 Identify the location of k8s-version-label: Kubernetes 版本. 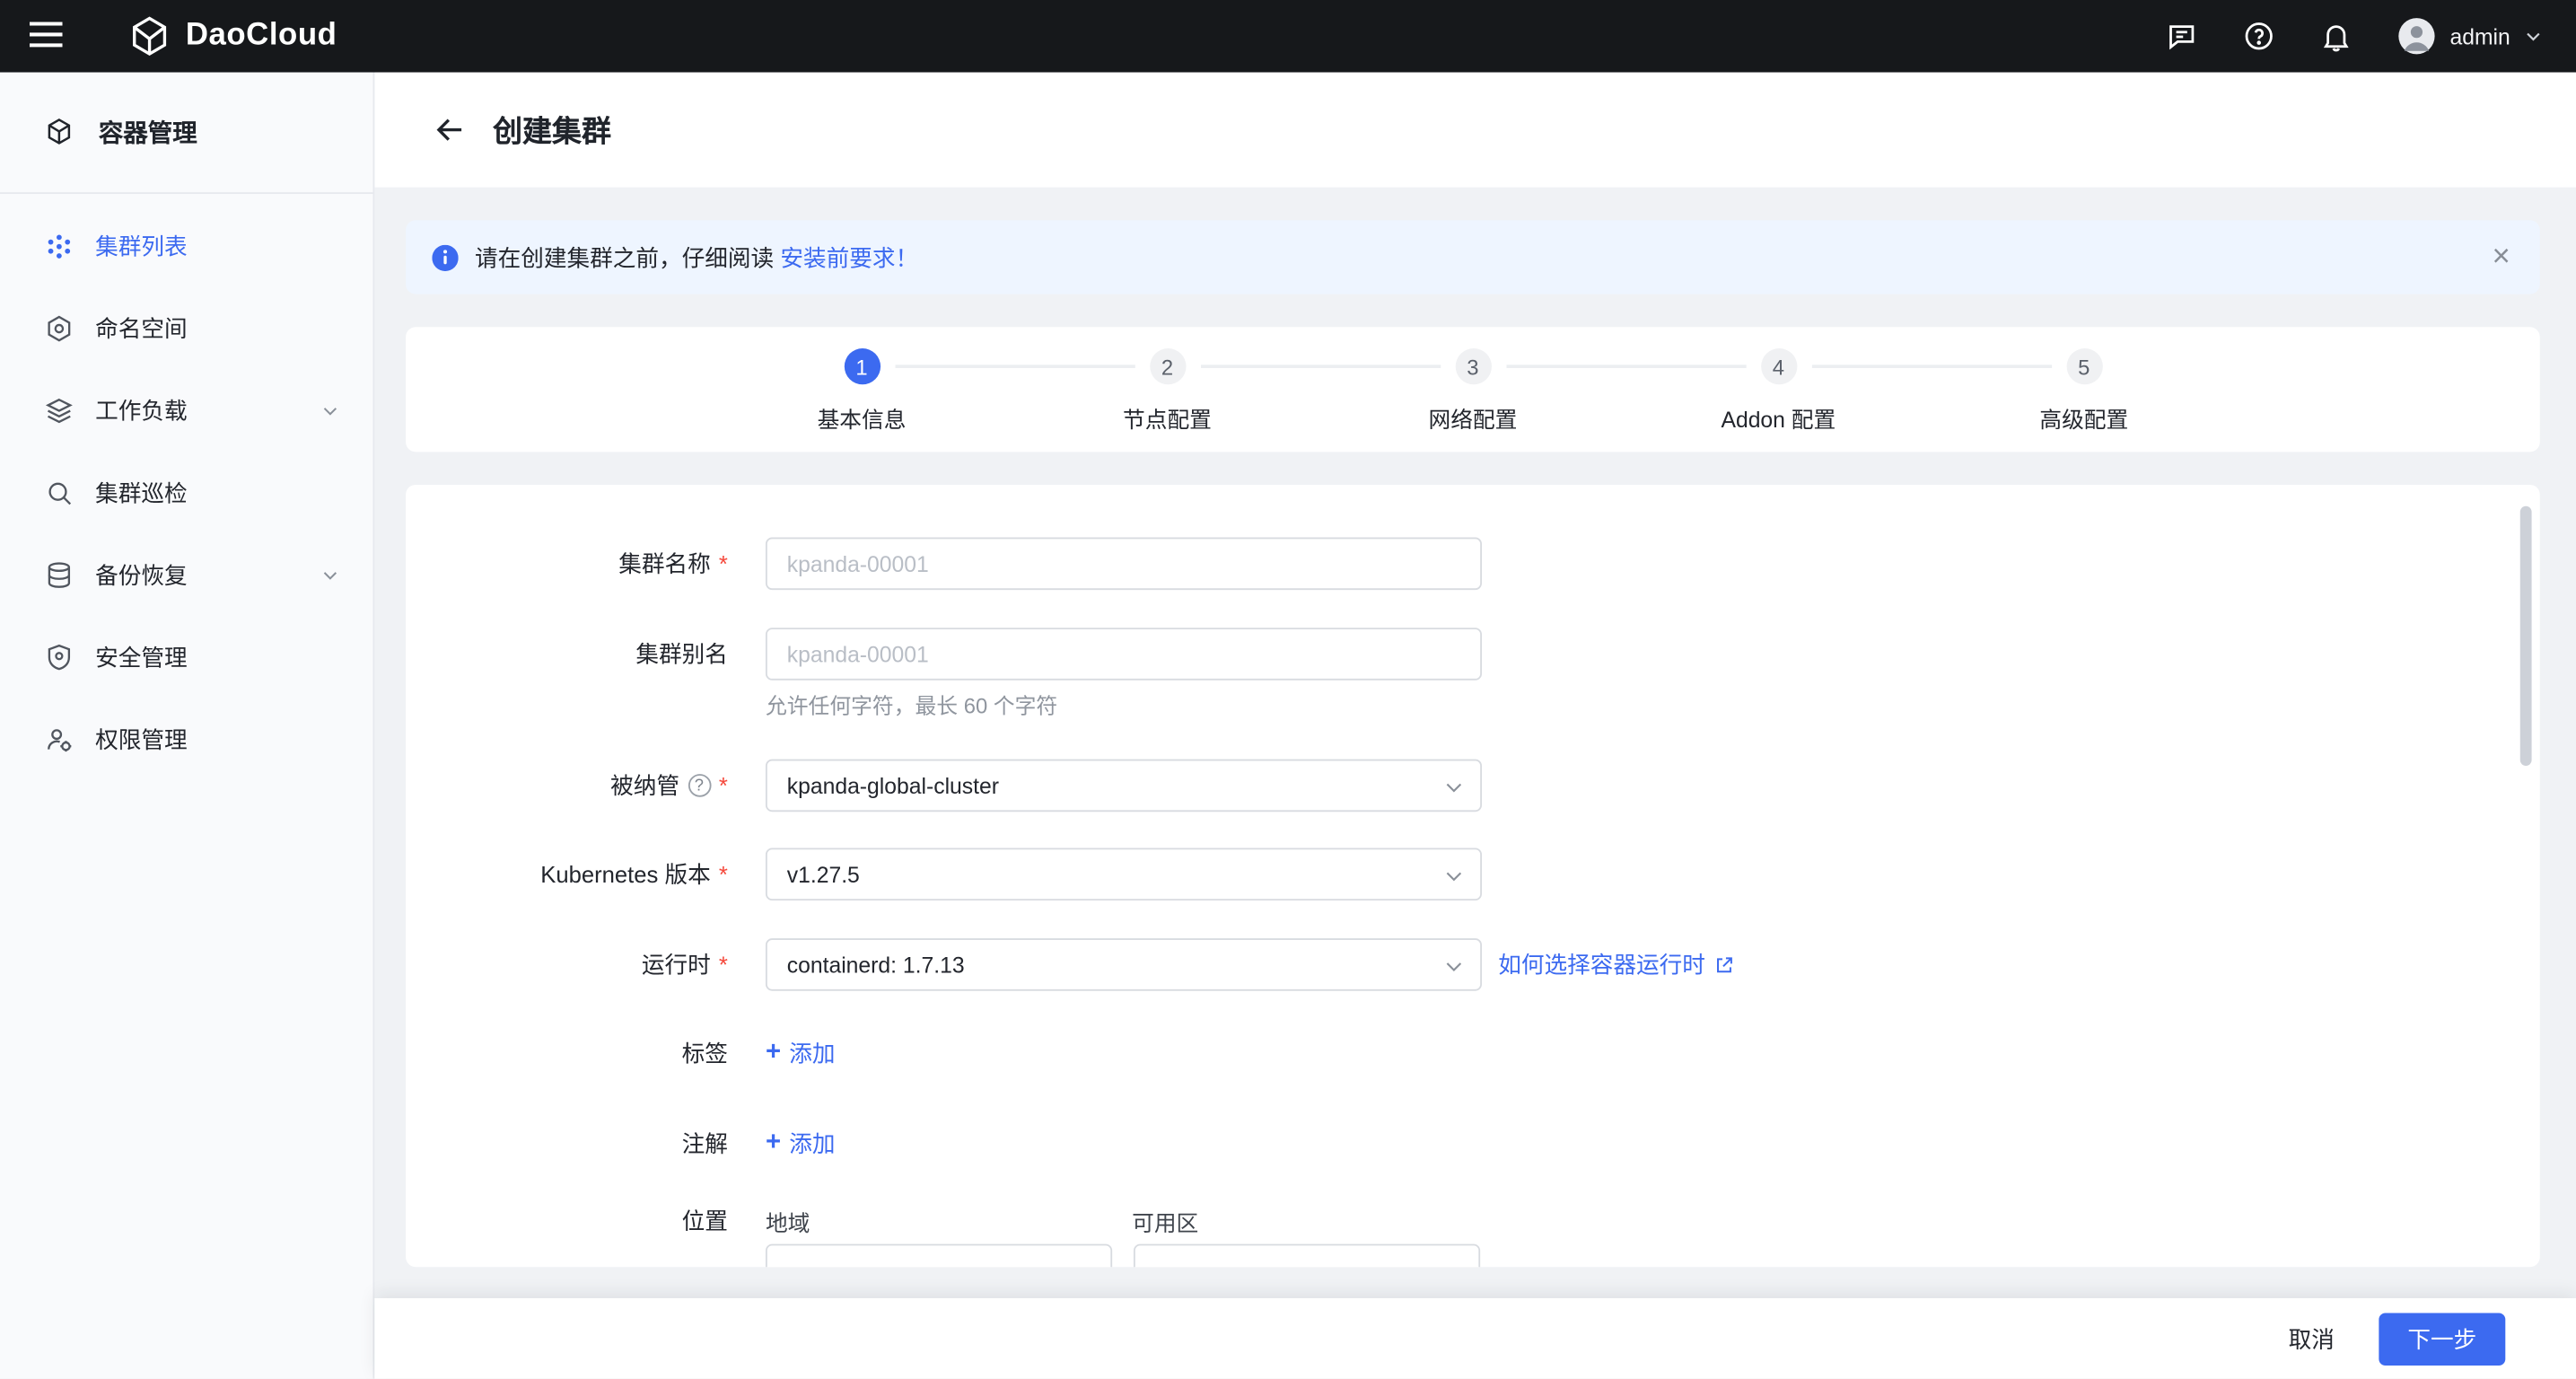
(625, 874).